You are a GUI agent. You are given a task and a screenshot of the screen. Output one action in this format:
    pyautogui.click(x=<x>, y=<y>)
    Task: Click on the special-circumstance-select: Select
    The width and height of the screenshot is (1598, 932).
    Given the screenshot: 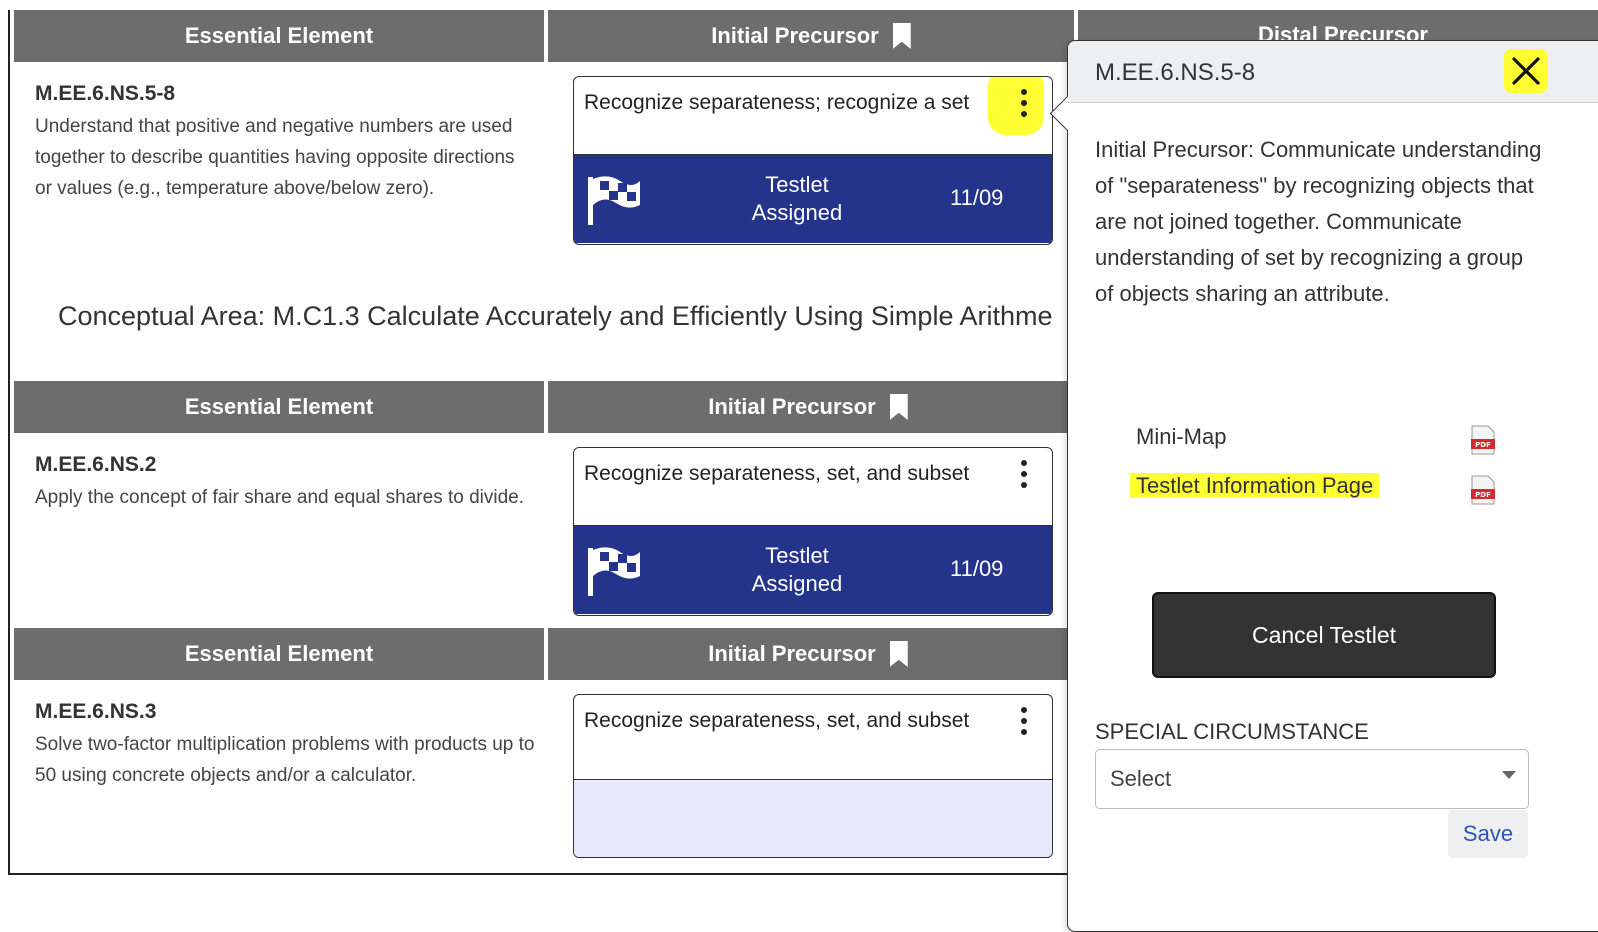 What is the action you would take?
    pyautogui.click(x=1312, y=779)
    